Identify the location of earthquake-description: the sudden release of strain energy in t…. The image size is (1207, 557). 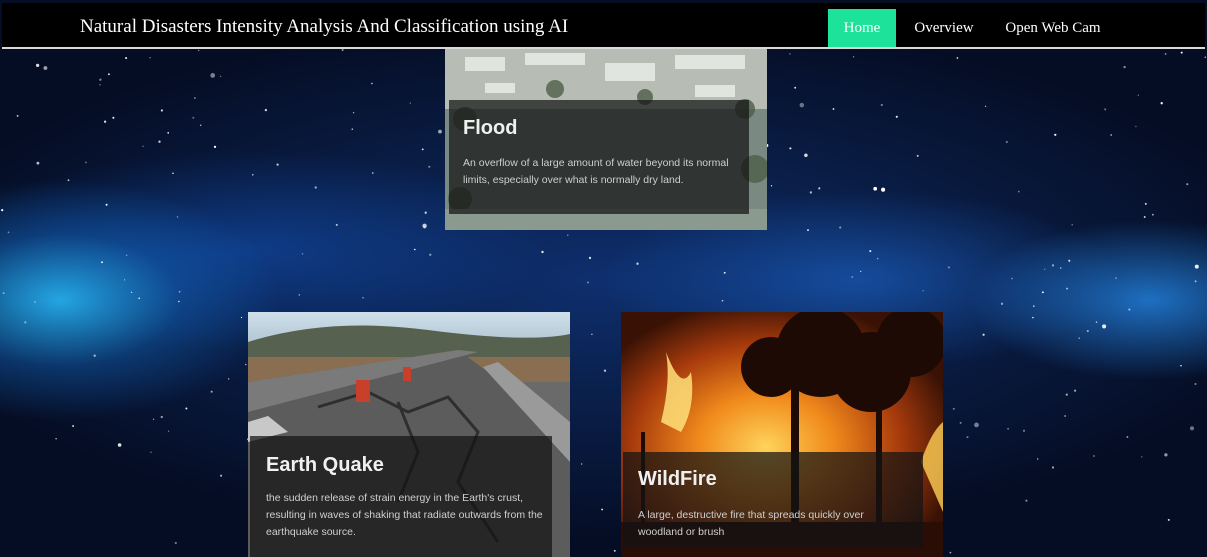
(404, 515).